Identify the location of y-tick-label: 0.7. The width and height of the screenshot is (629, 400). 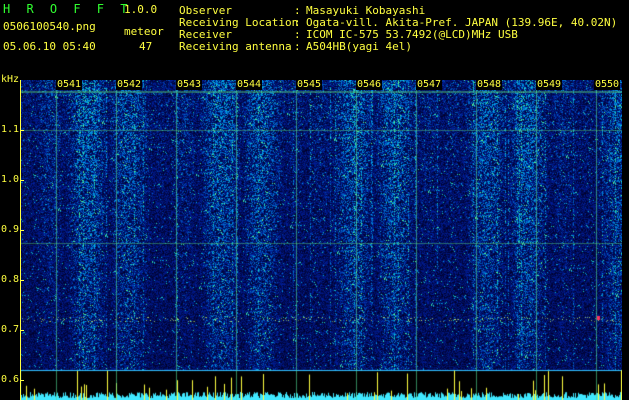
(10, 329).